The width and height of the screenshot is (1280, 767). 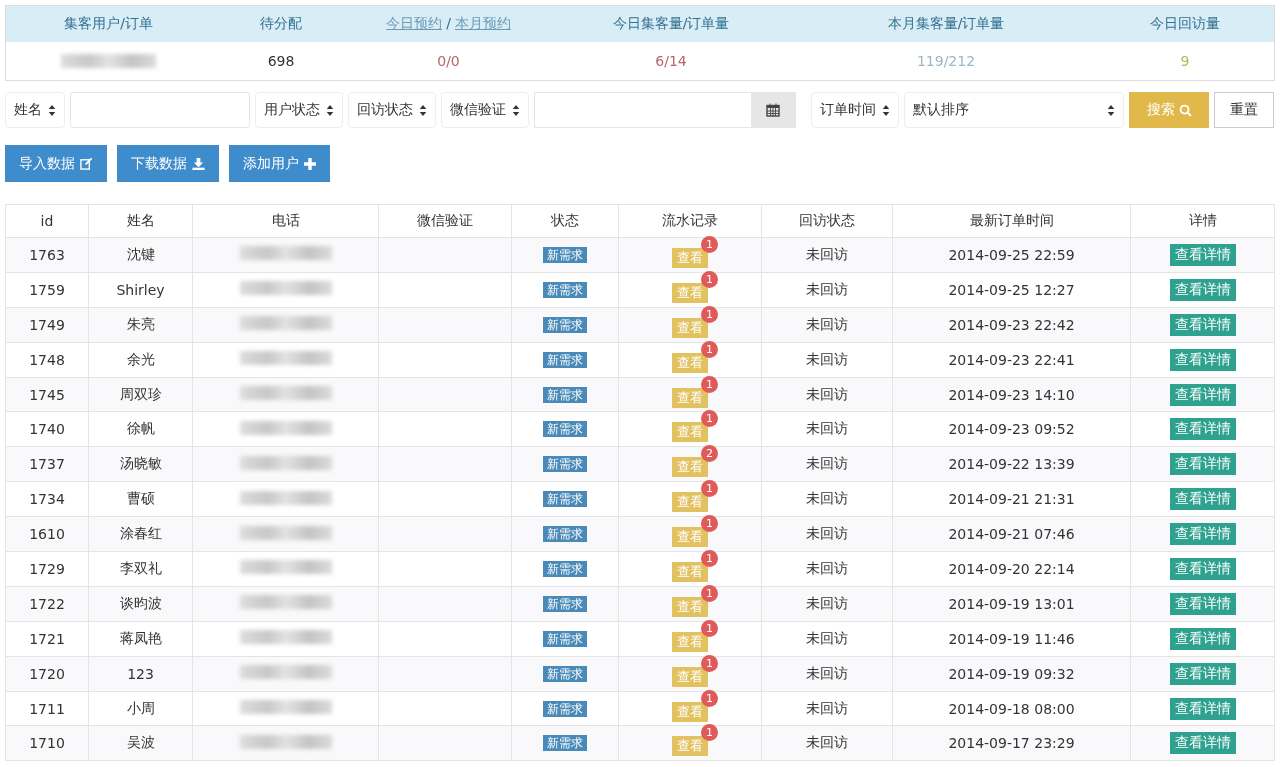 What do you see at coordinates (140, 464) in the screenshot?
I see `table-cell: 汤晓敏` at bounding box center [140, 464].